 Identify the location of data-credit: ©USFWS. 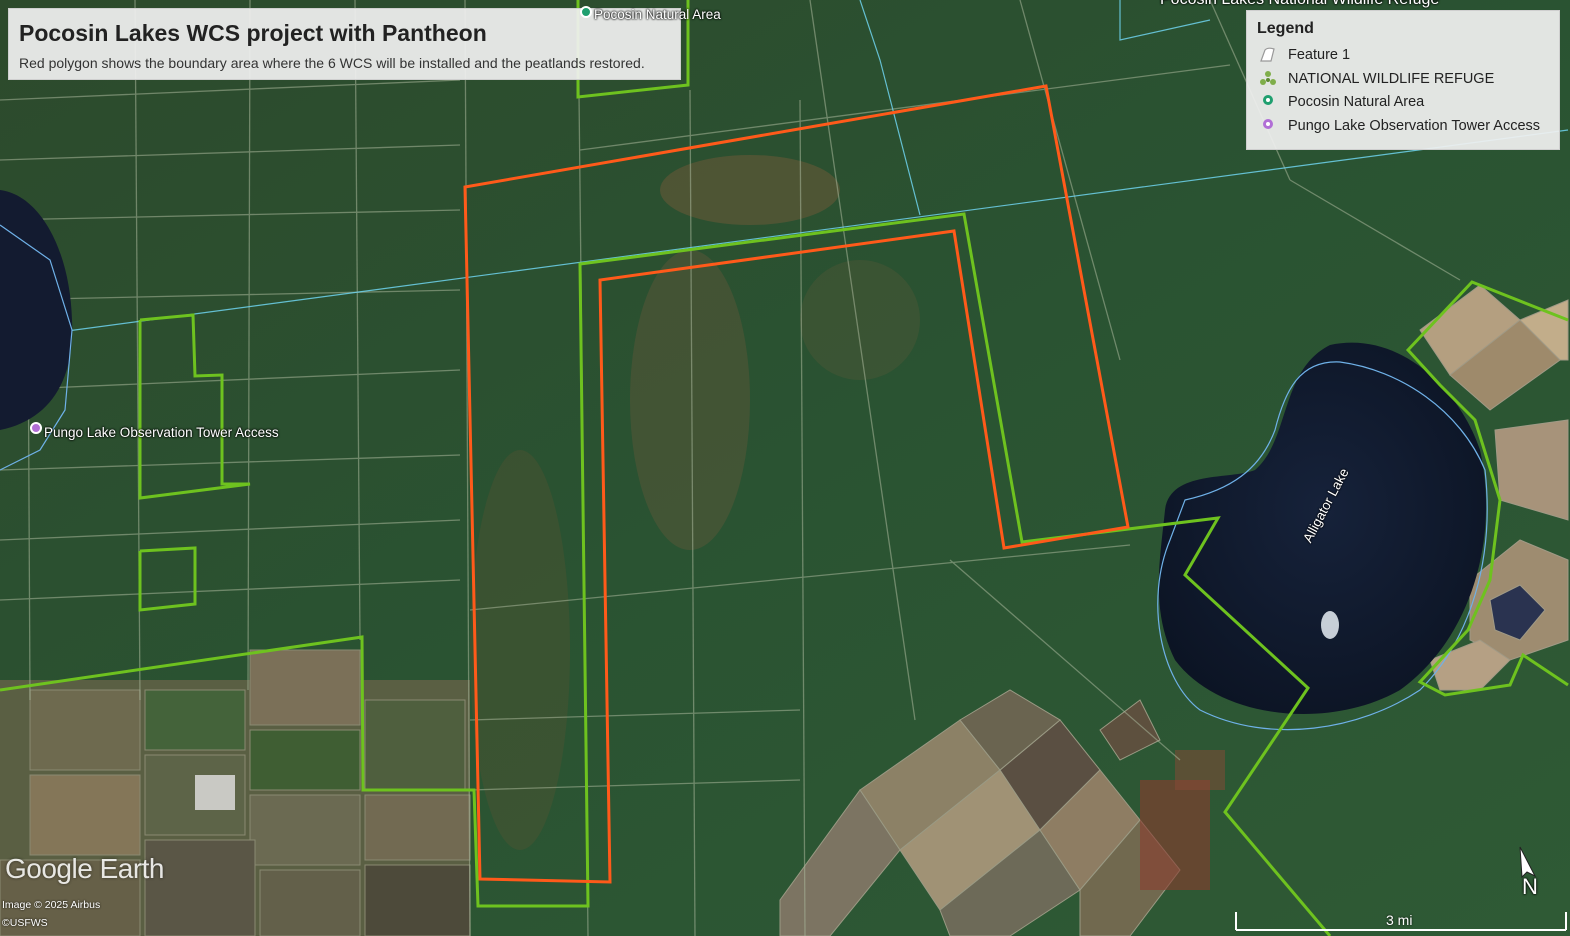
(25, 923).